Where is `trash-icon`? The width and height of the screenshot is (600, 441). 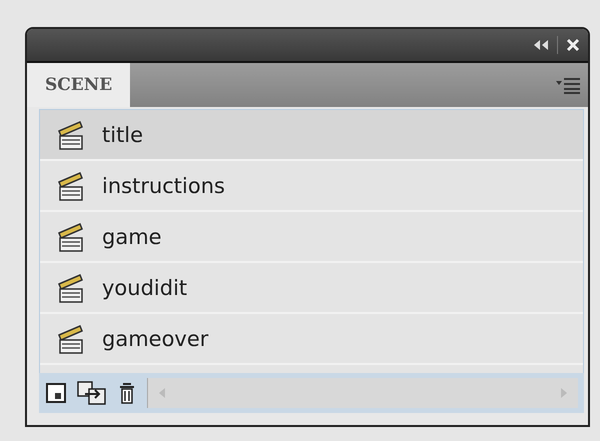 trash-icon is located at coordinates (127, 393).